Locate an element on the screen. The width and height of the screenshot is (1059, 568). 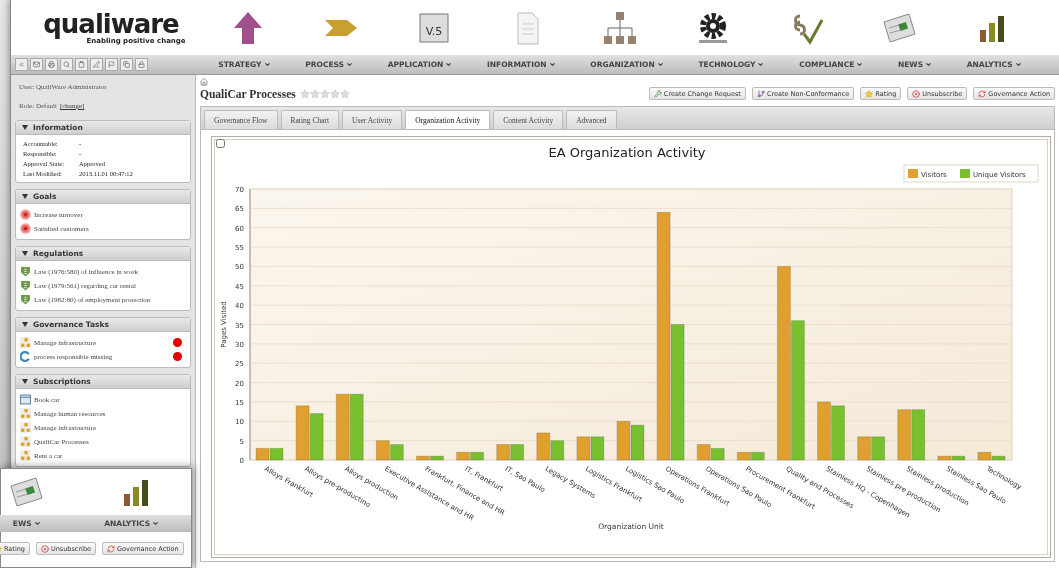
rewind-button is located at coordinates (21, 64).